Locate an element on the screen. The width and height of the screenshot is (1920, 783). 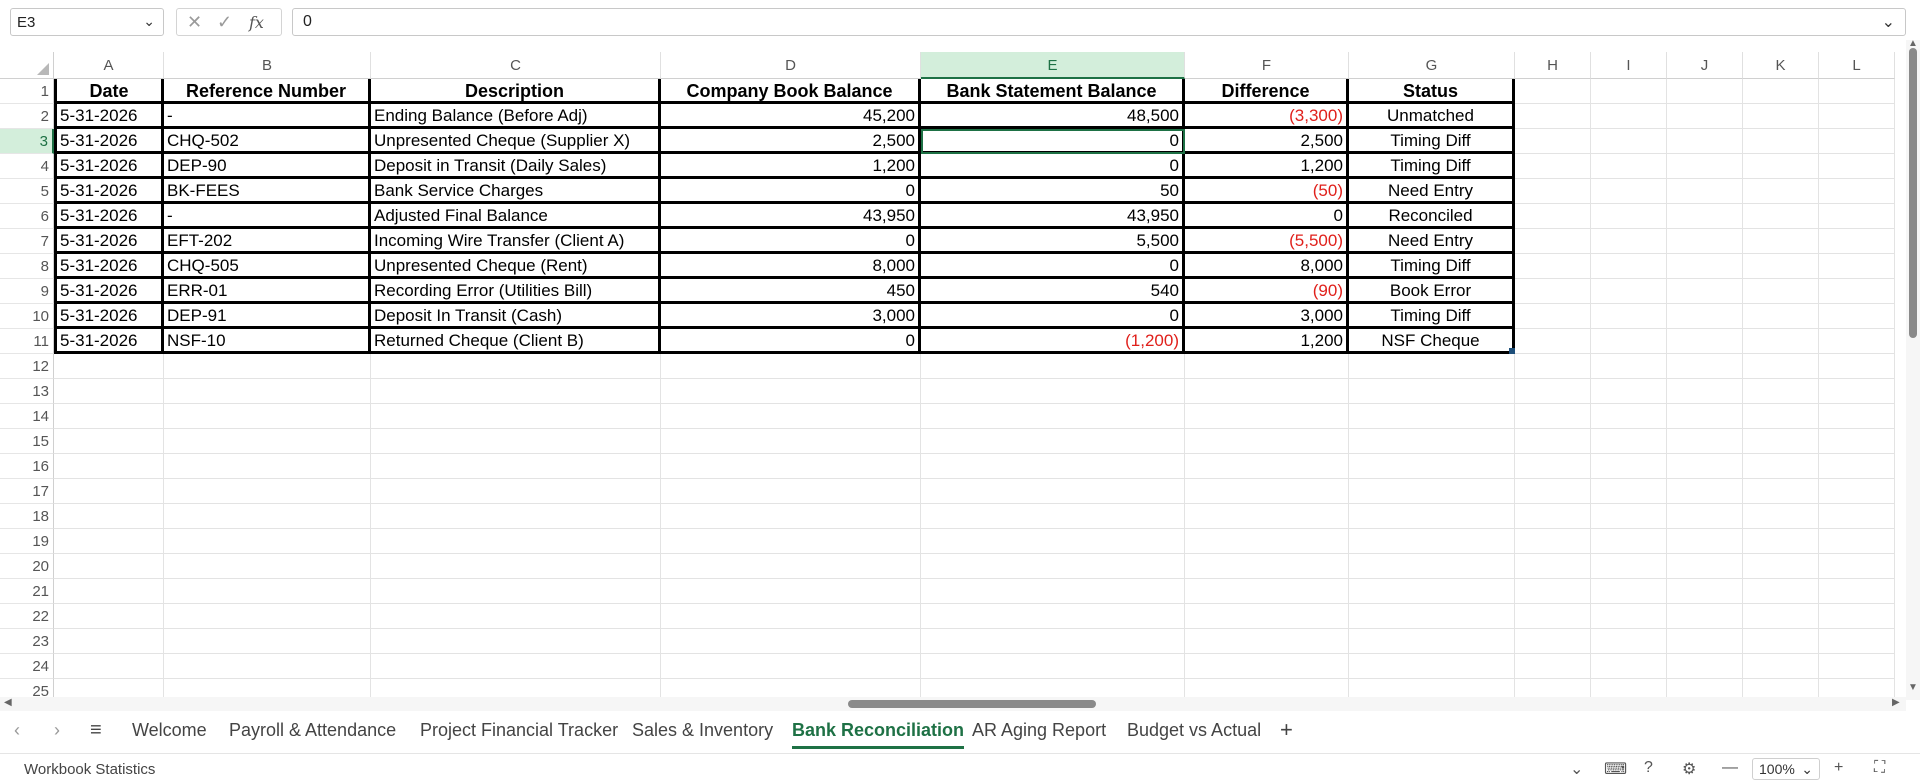
cell-a11: 5-31-2026 is located at coordinates (109, 341).